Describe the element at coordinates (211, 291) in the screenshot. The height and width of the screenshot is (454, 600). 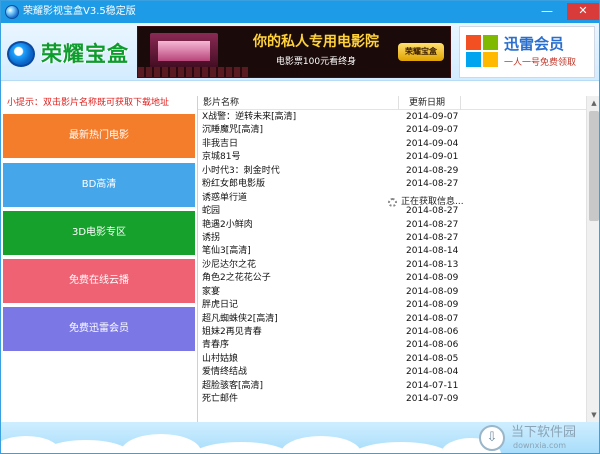
I see `movie-name: 家宴` at that location.